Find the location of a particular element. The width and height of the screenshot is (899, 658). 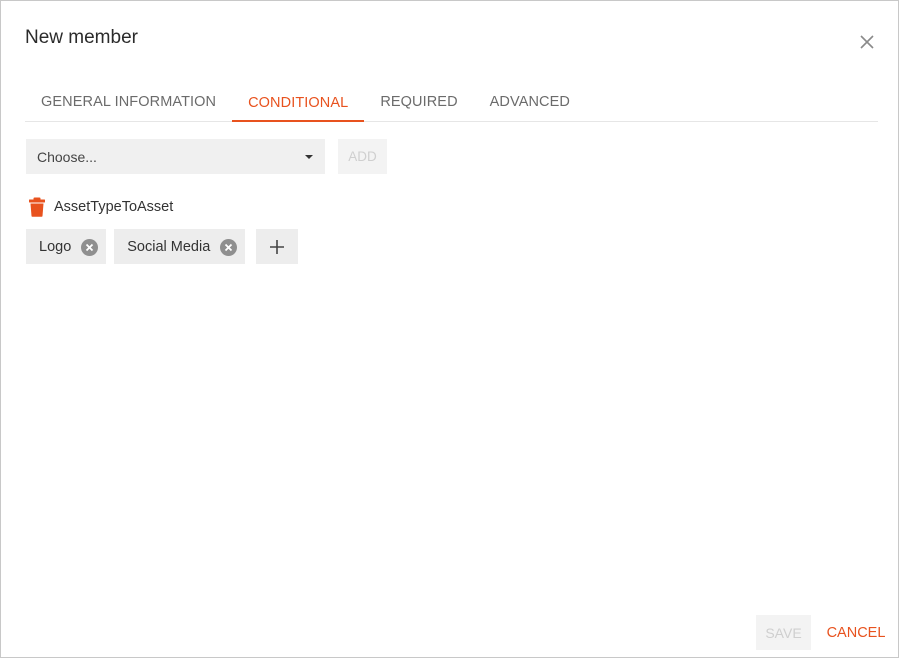

delete-condition-button is located at coordinates (37, 207).